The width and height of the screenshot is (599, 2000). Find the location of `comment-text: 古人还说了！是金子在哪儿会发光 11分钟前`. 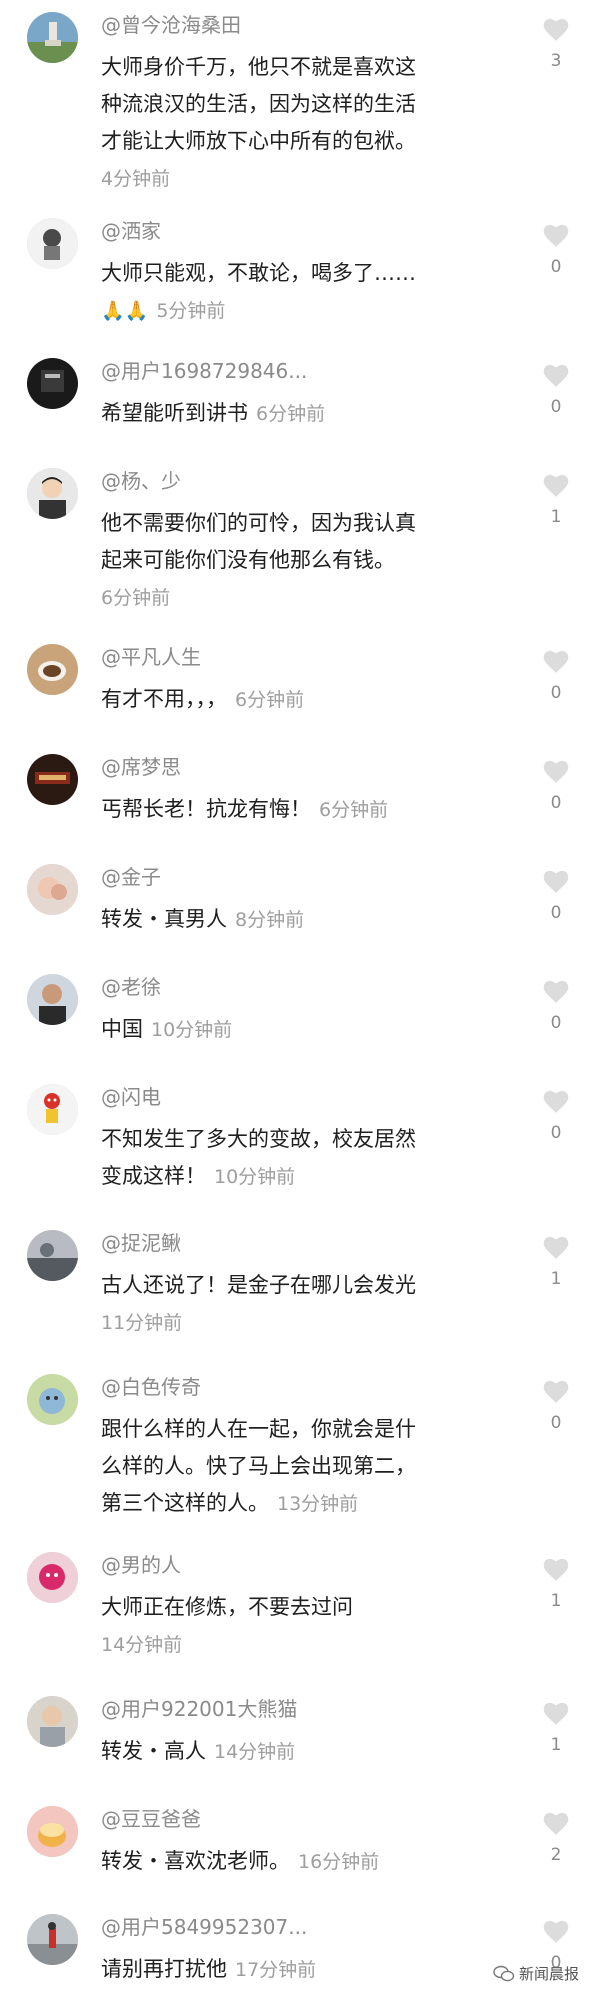

comment-text: 古人还说了！是金子在哪儿会发光 11分钟前 is located at coordinates (258, 1303).